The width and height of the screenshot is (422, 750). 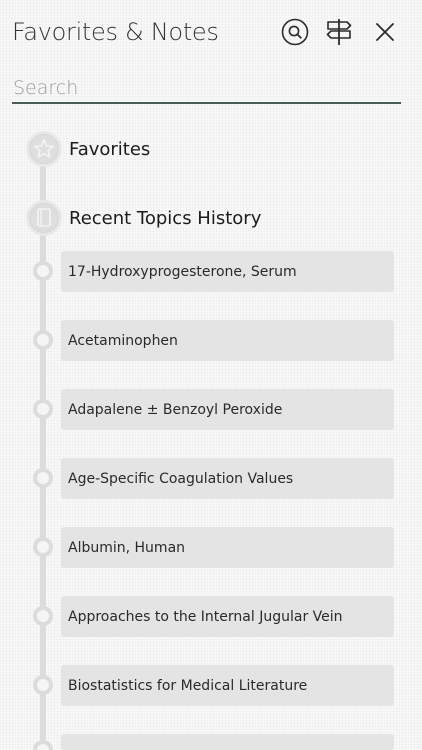 I want to click on search-button, so click(x=295, y=32).